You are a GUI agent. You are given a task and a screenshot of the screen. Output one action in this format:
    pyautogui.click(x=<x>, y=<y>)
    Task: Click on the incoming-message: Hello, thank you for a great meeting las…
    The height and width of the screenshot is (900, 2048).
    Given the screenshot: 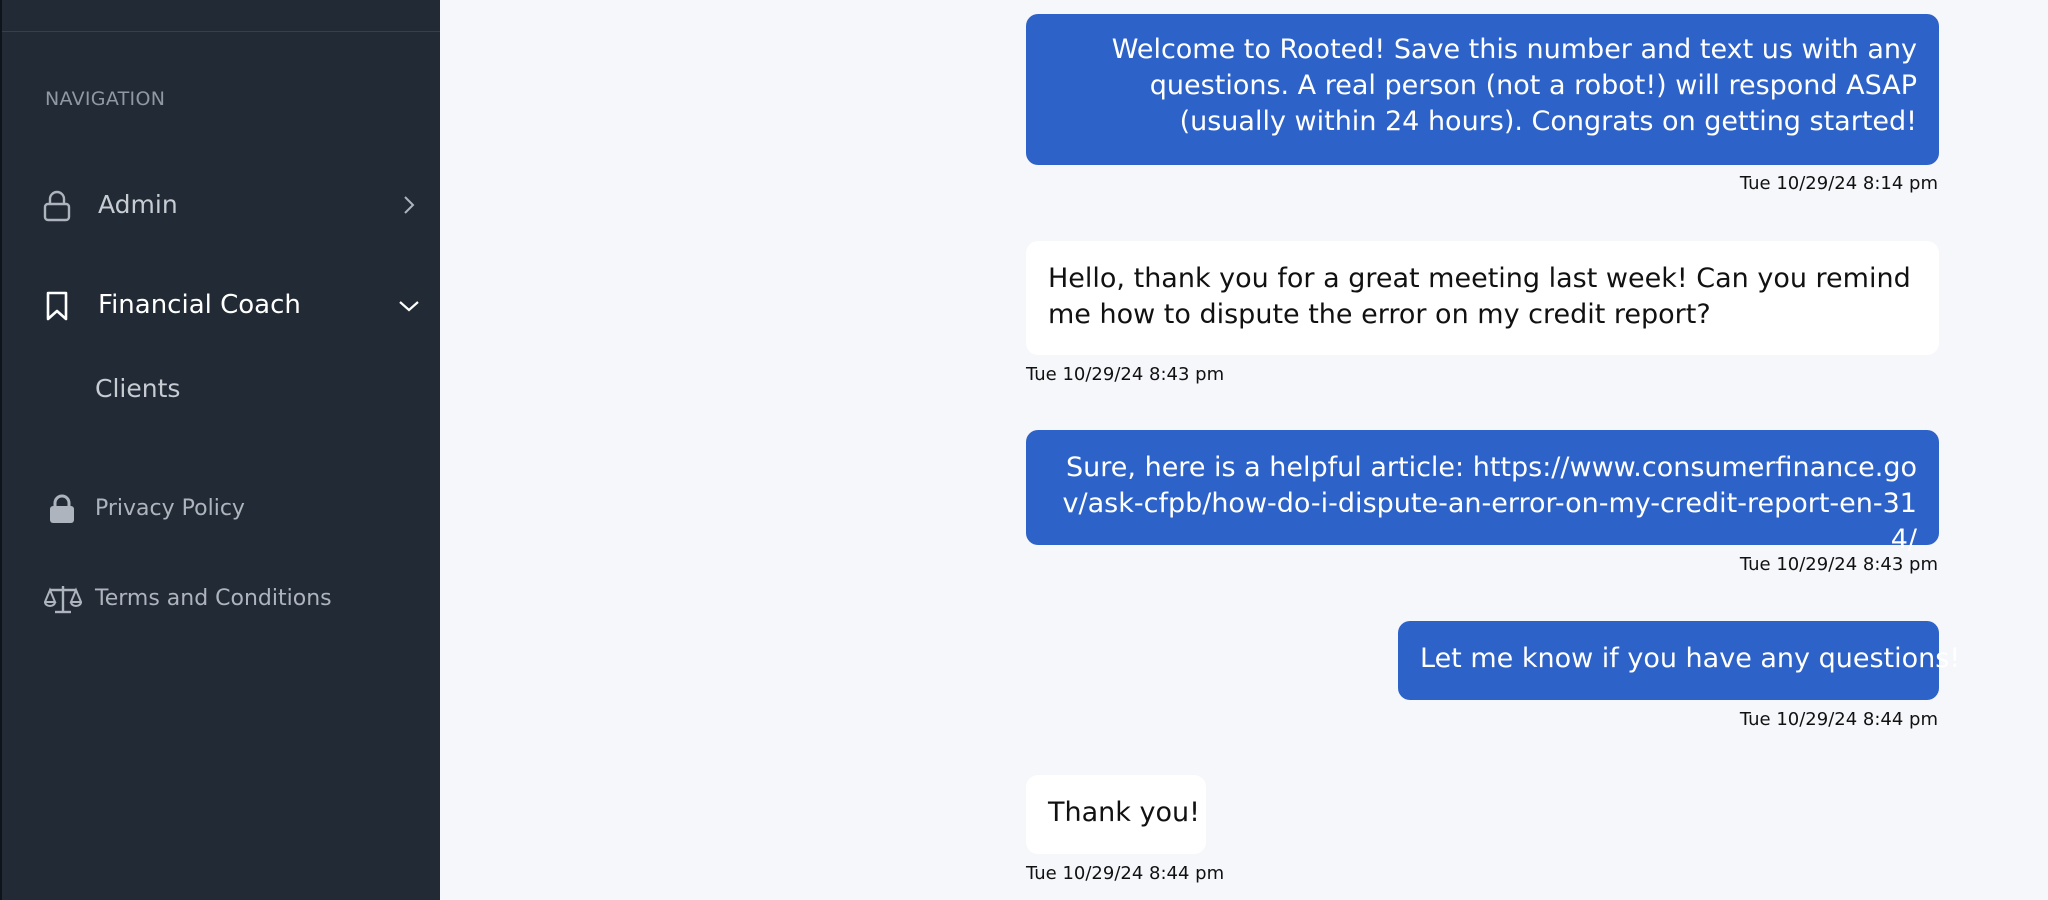 What is the action you would take?
    pyautogui.click(x=1482, y=298)
    